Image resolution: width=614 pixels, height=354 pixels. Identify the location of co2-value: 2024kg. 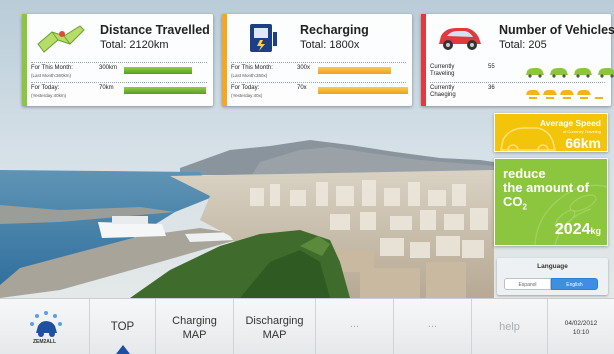
(577, 229).